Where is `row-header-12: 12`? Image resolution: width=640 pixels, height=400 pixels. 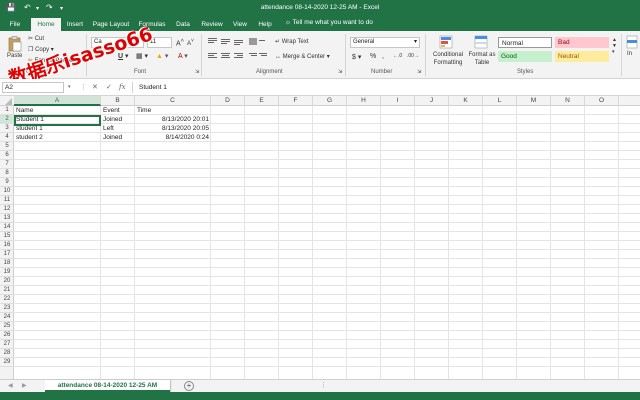
row-header-12: 12 is located at coordinates (7, 209).